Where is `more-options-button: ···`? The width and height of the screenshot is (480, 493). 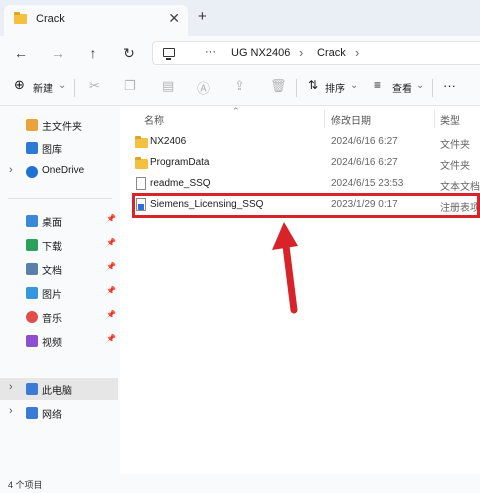
more-options-button: ··· is located at coordinates (449, 85).